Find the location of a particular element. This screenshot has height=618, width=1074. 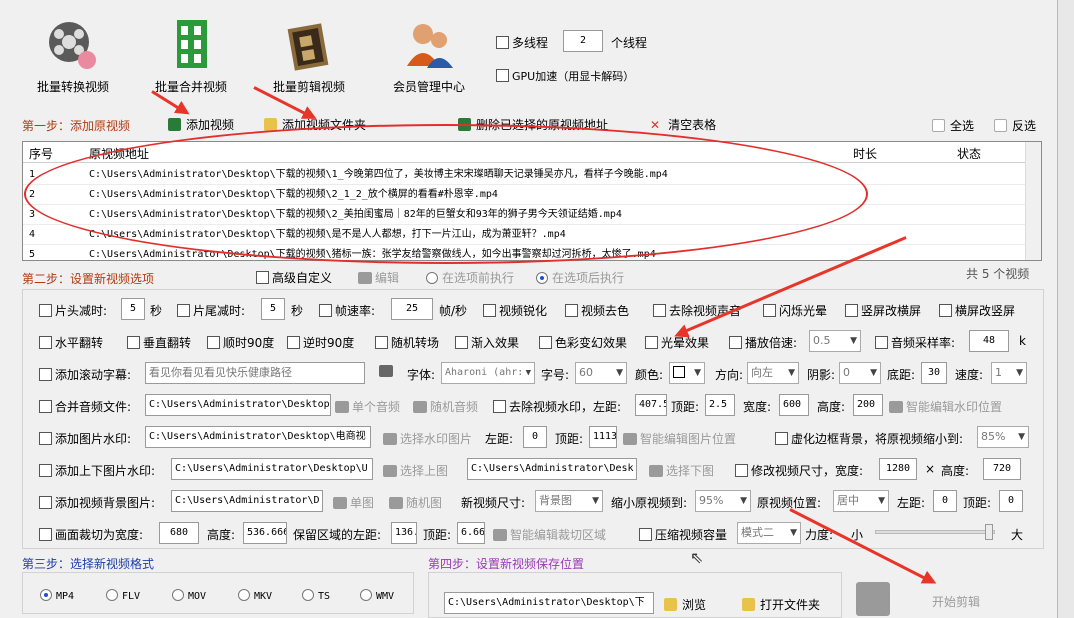

gpu-option: GPU加速（用显卡解码） is located at coordinates (565, 76).